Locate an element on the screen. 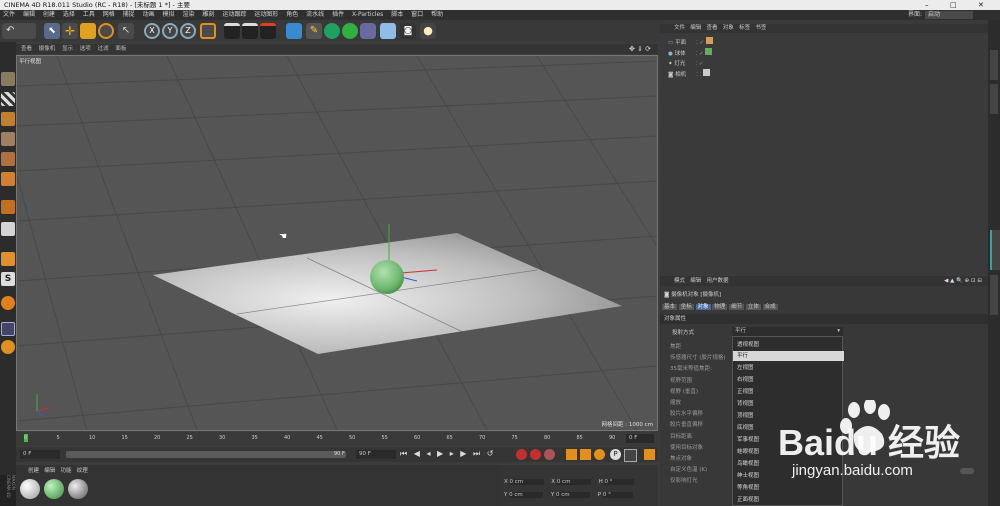 This screenshot has height=506, width=1000. position-key-icon is located at coordinates (571, 454).